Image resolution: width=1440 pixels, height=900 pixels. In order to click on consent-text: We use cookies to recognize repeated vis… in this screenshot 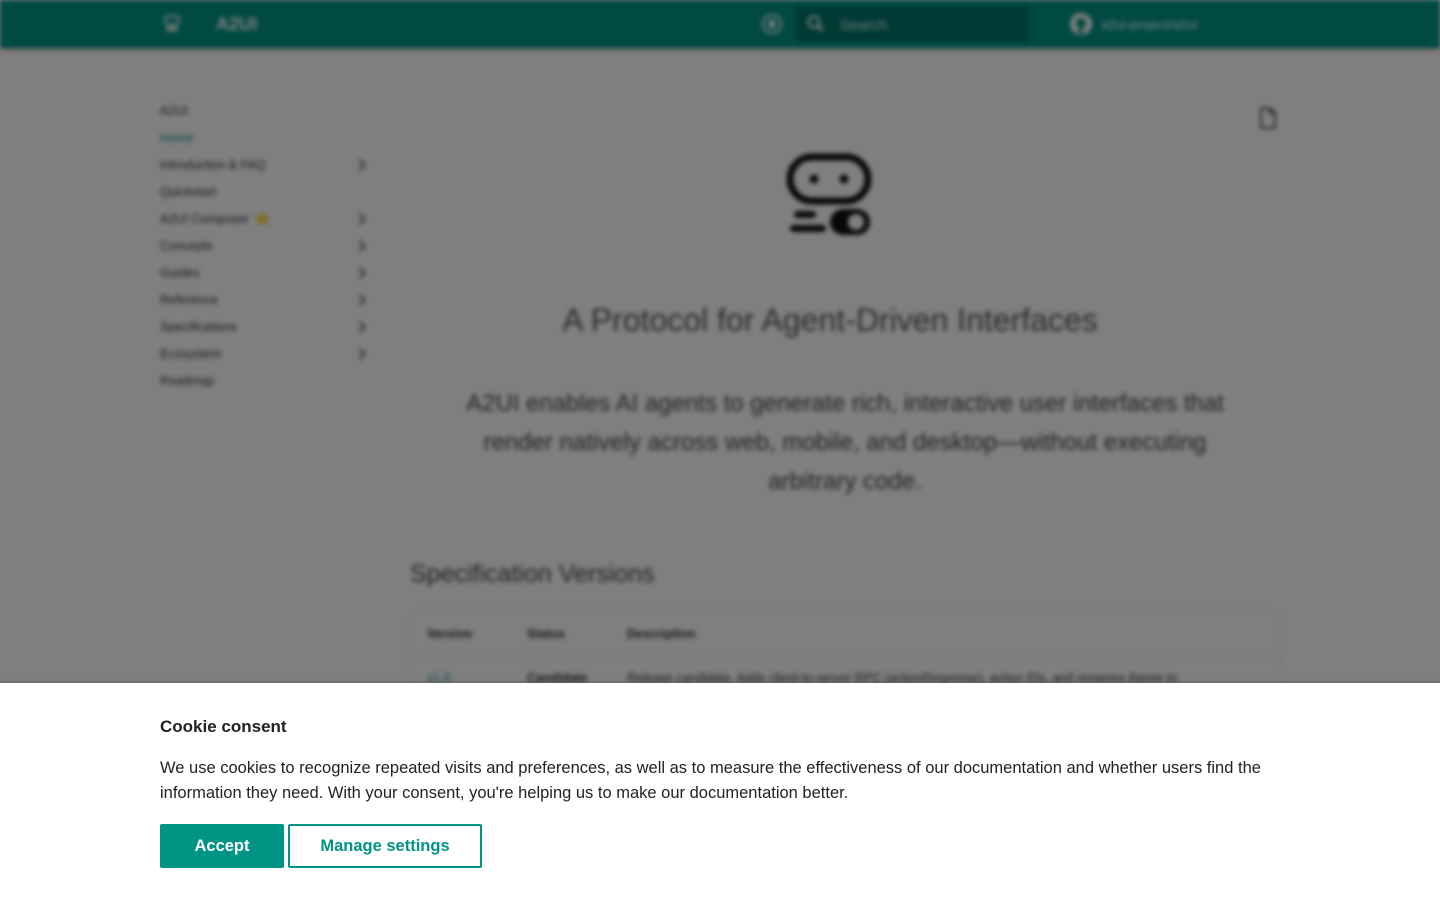, I will do `click(710, 780)`.